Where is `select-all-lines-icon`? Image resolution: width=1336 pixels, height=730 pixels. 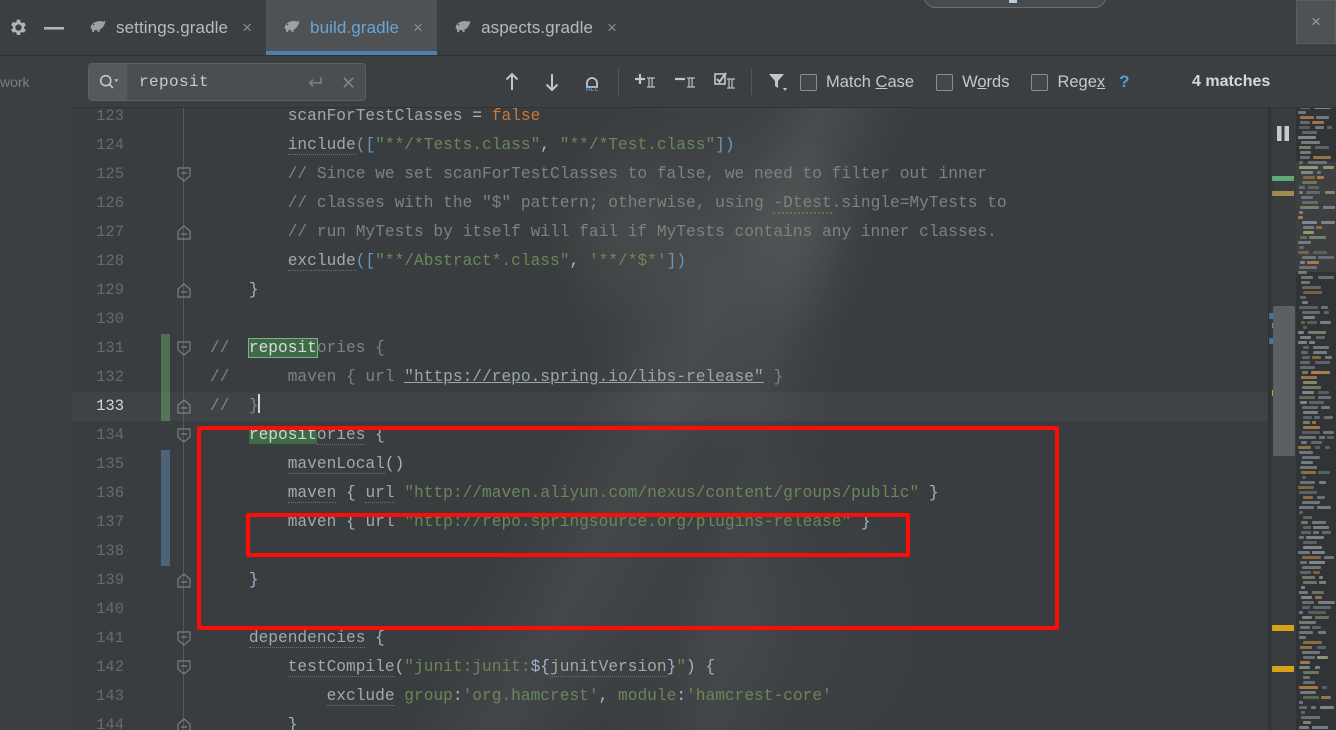
select-all-lines-icon is located at coordinates (725, 82).